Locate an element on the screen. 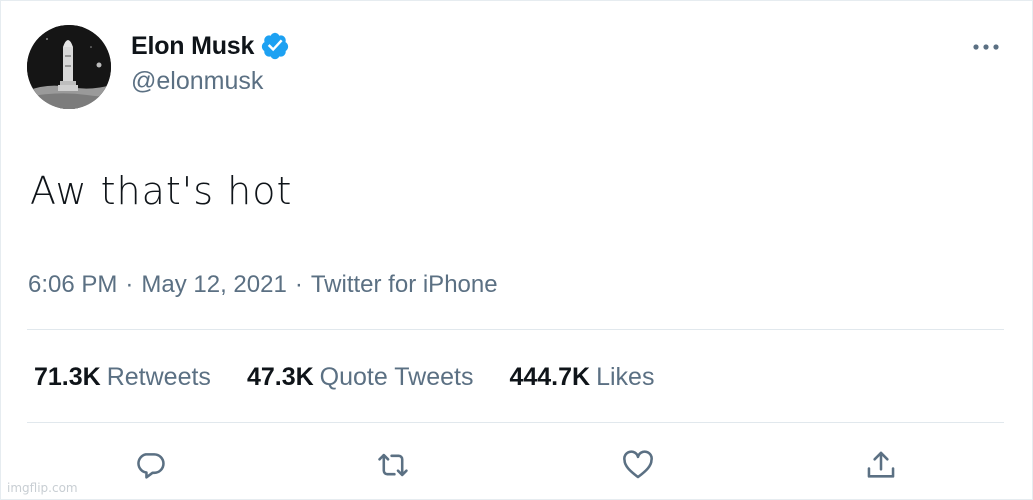 The width and height of the screenshot is (1033, 500). share-icon is located at coordinates (881, 464).